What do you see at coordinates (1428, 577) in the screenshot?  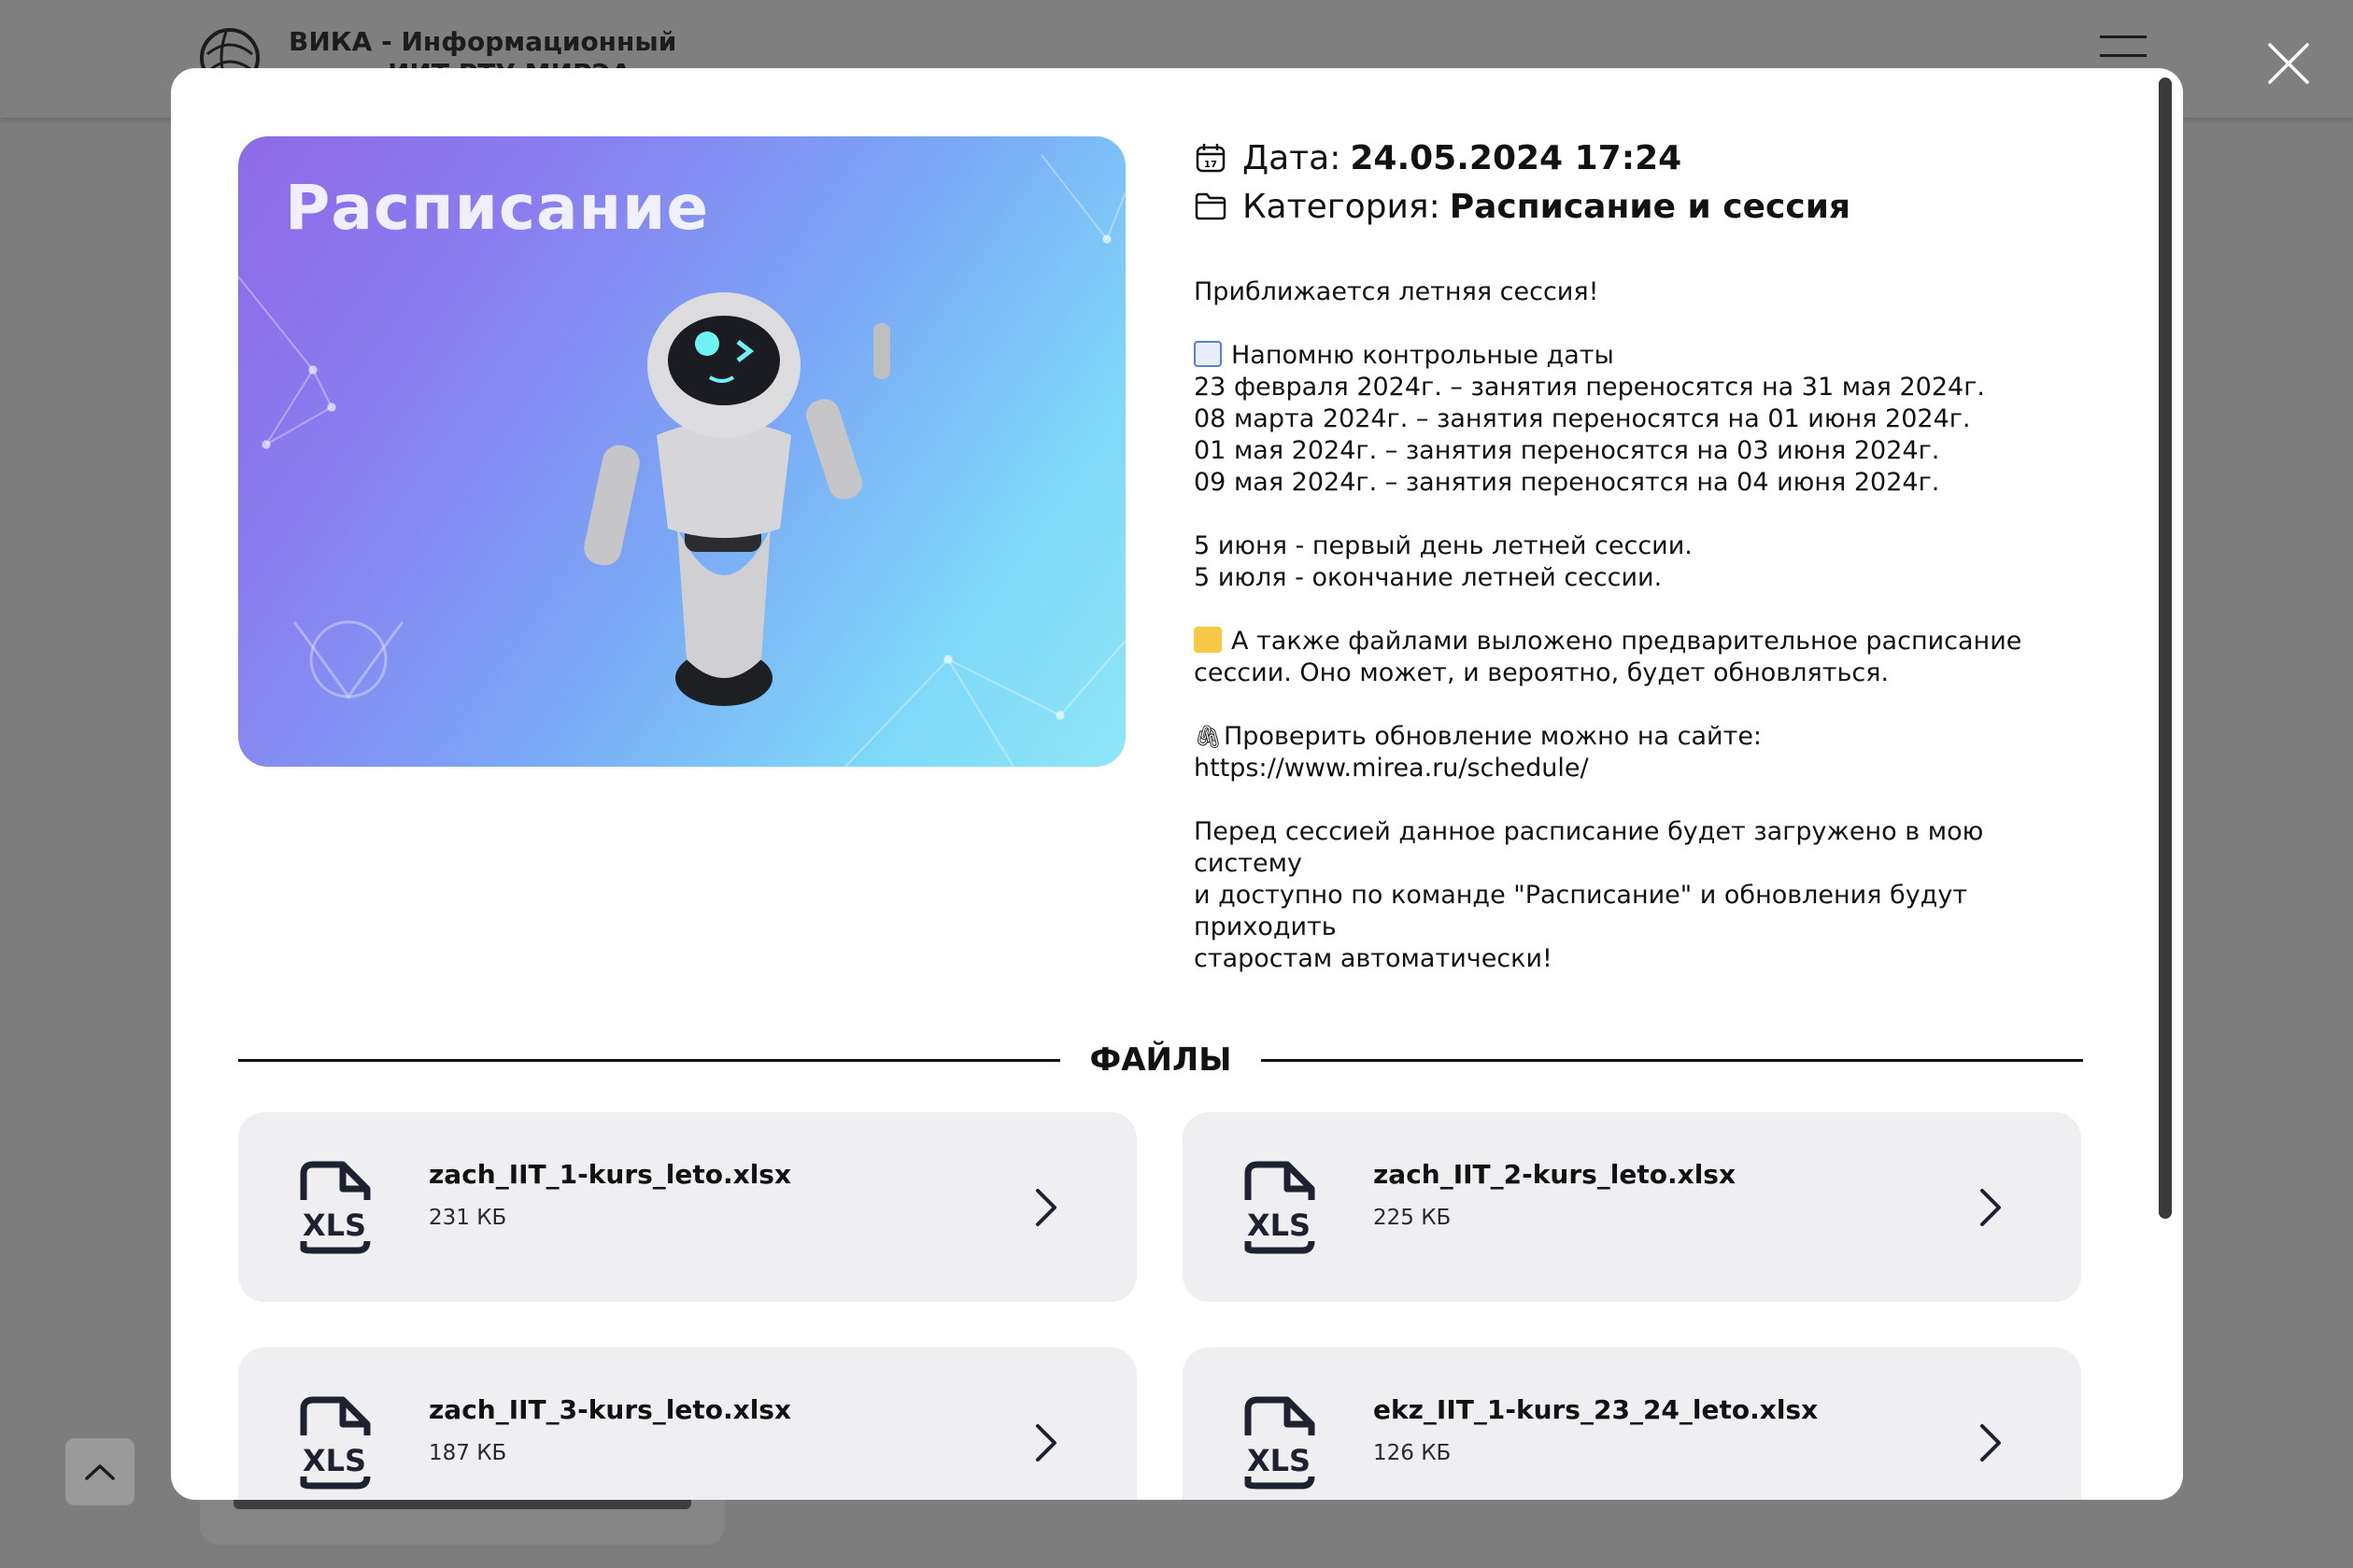 I see `text-line: 5 июля - окончание летней сессии.` at bounding box center [1428, 577].